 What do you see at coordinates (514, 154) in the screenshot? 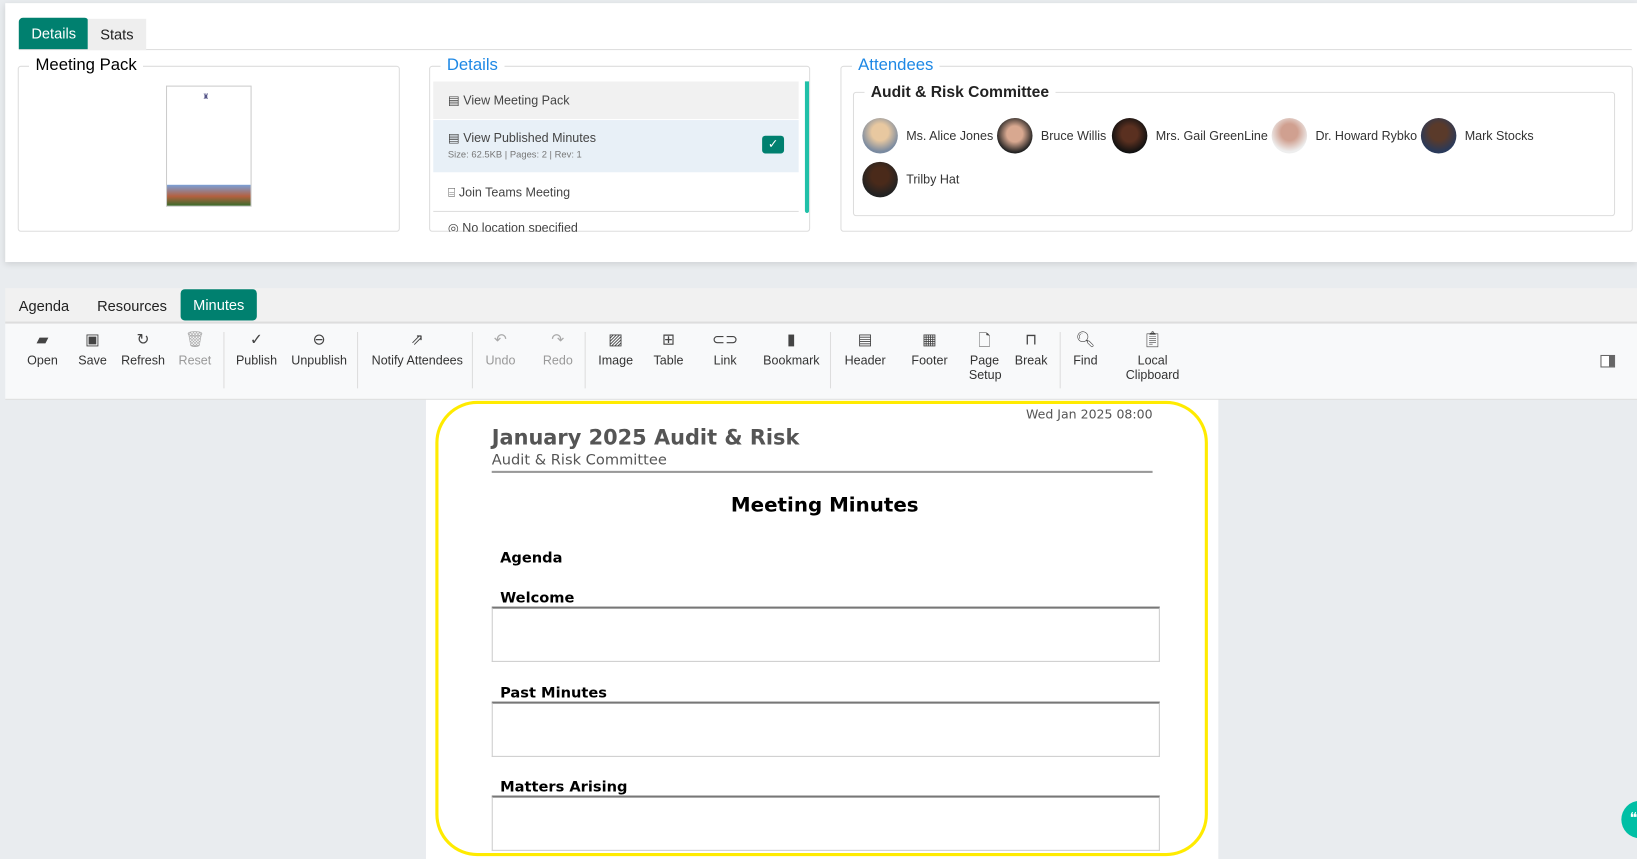
I see `minutes-meta: Size: 62.5KB | Pages: 2 | Rev: 1` at bounding box center [514, 154].